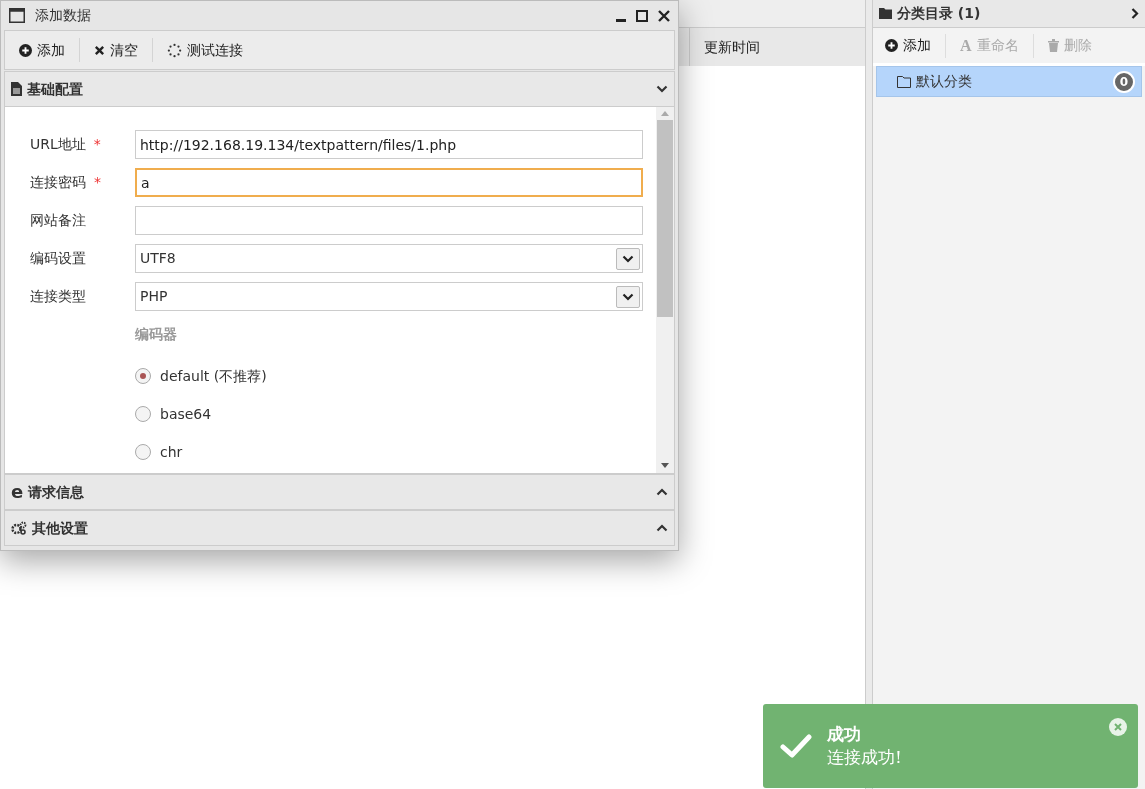  What do you see at coordinates (389, 452) in the screenshot?
I see `radio-option: chr` at bounding box center [389, 452].